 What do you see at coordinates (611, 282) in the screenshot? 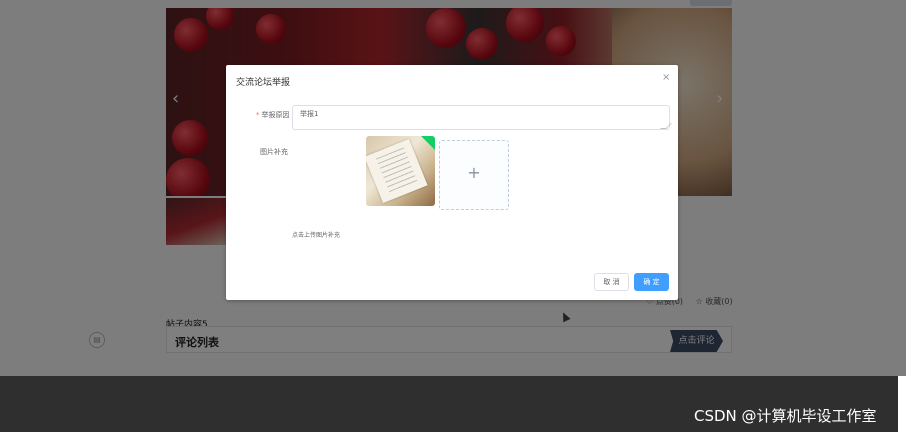
I see `cancel-button: 取 消` at bounding box center [611, 282].